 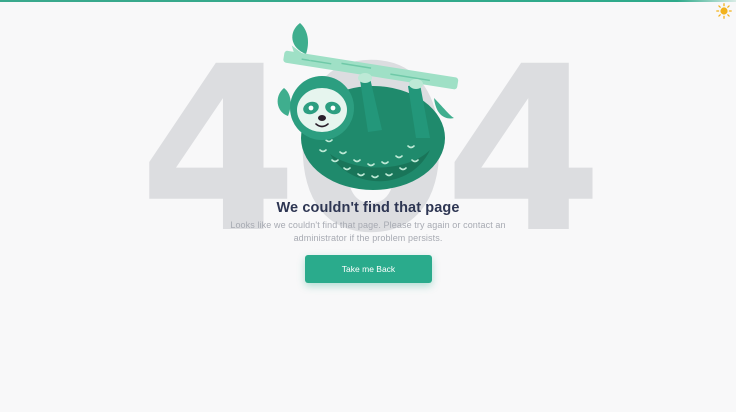 I want to click on page-title: We couldn't find that page, so click(x=368, y=208).